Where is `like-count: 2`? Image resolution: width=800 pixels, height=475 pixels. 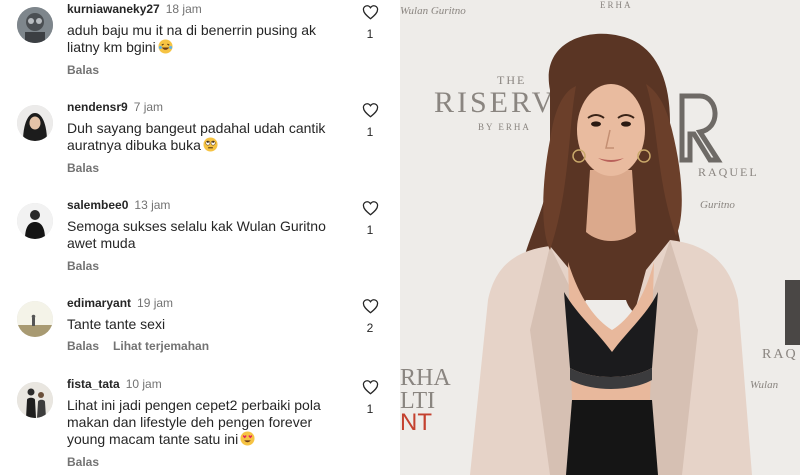
like-count: 2 is located at coordinates (370, 328).